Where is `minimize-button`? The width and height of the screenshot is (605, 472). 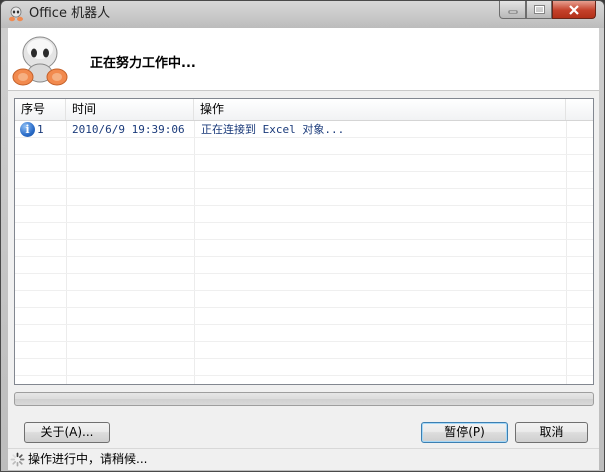 minimize-button is located at coordinates (512, 10).